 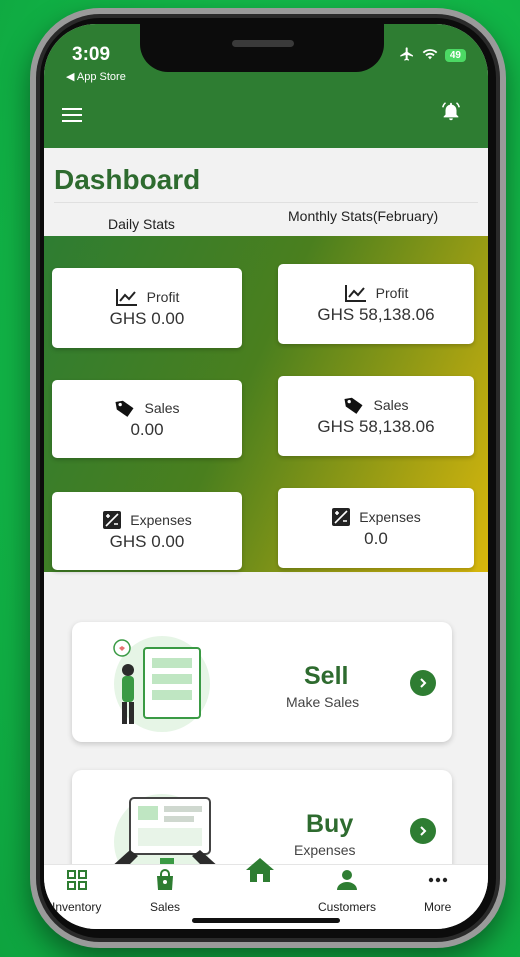 What do you see at coordinates (165, 882) in the screenshot?
I see `bag-icon` at bounding box center [165, 882].